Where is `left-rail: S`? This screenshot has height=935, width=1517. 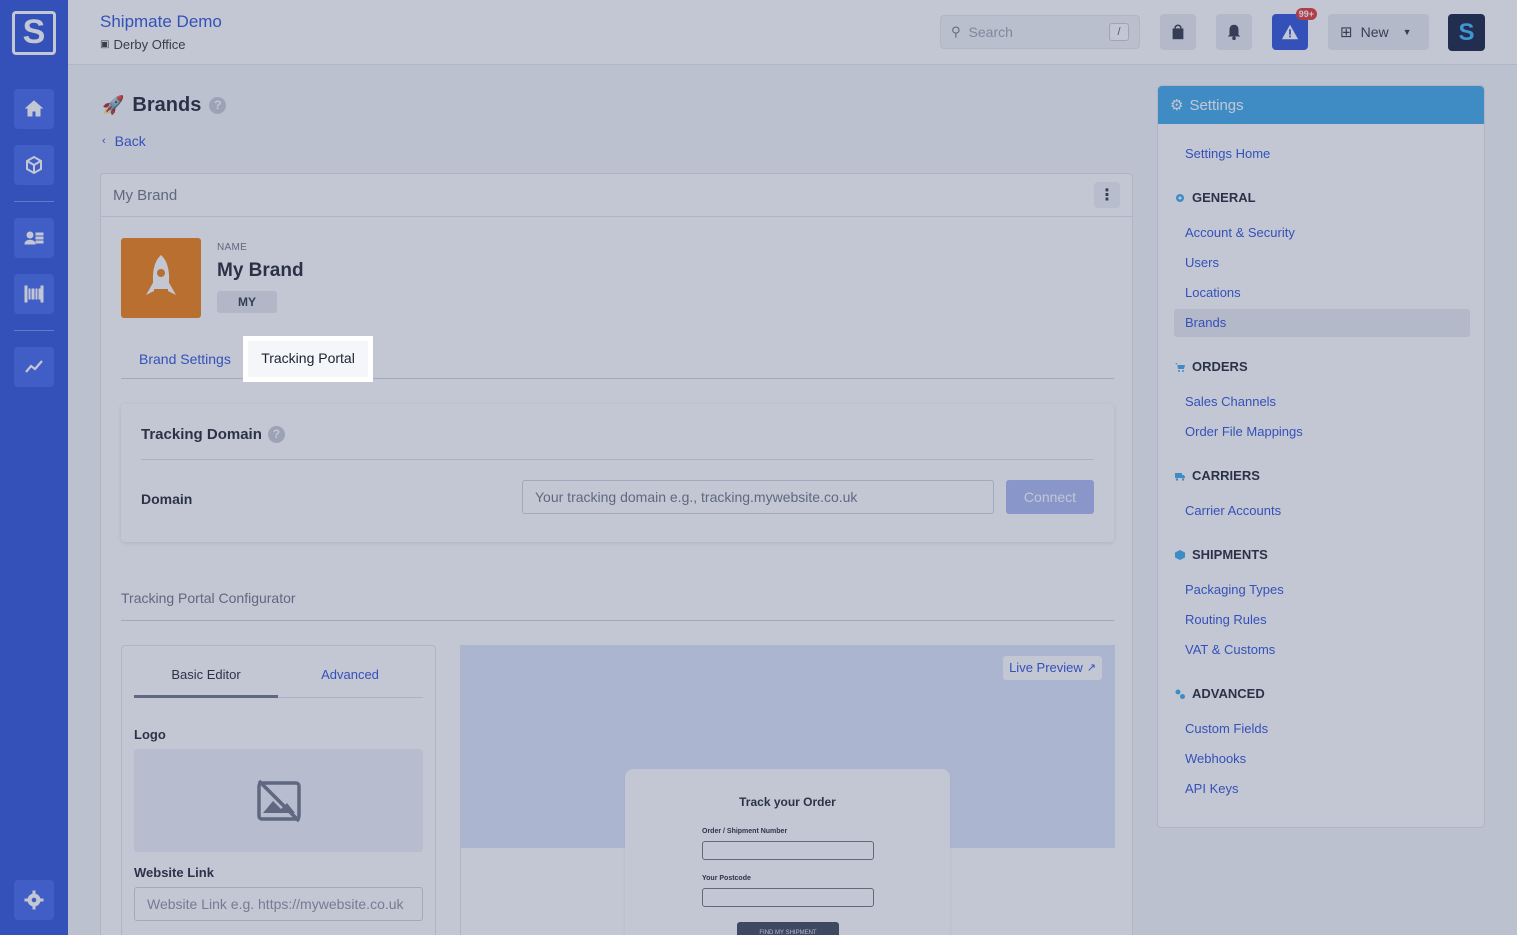 left-rail: S is located at coordinates (34, 467).